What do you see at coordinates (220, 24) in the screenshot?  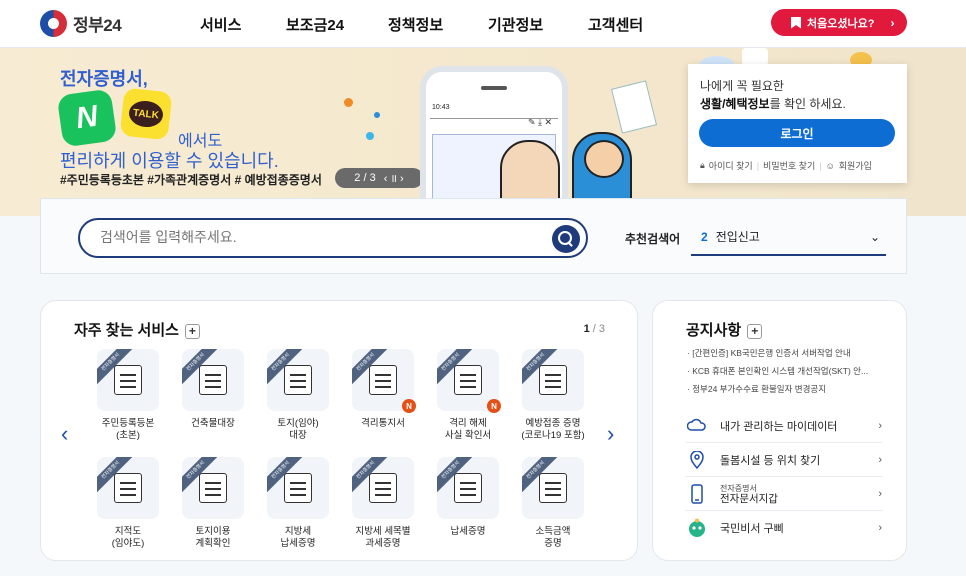 I see `nav-services: 서비스` at bounding box center [220, 24].